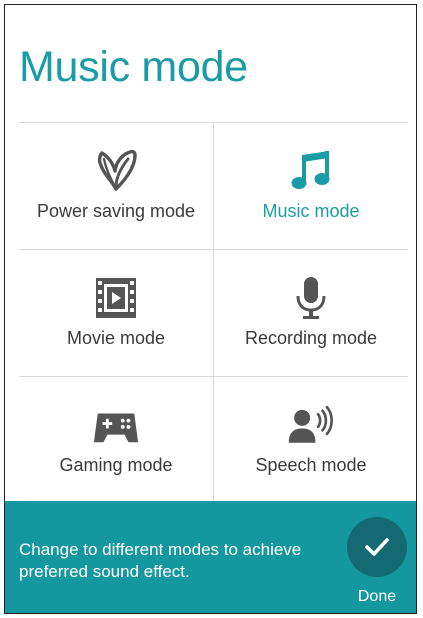  I want to click on page-title: Music mode, so click(133, 67).